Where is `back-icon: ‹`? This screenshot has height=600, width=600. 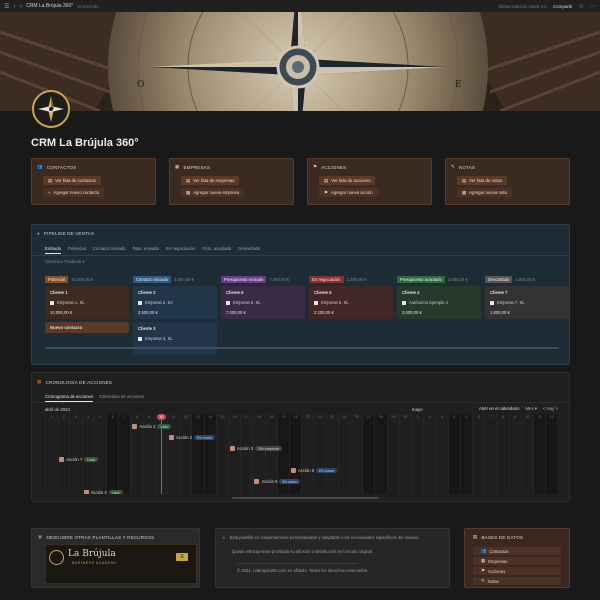 back-icon: ‹ is located at coordinates (14, 6).